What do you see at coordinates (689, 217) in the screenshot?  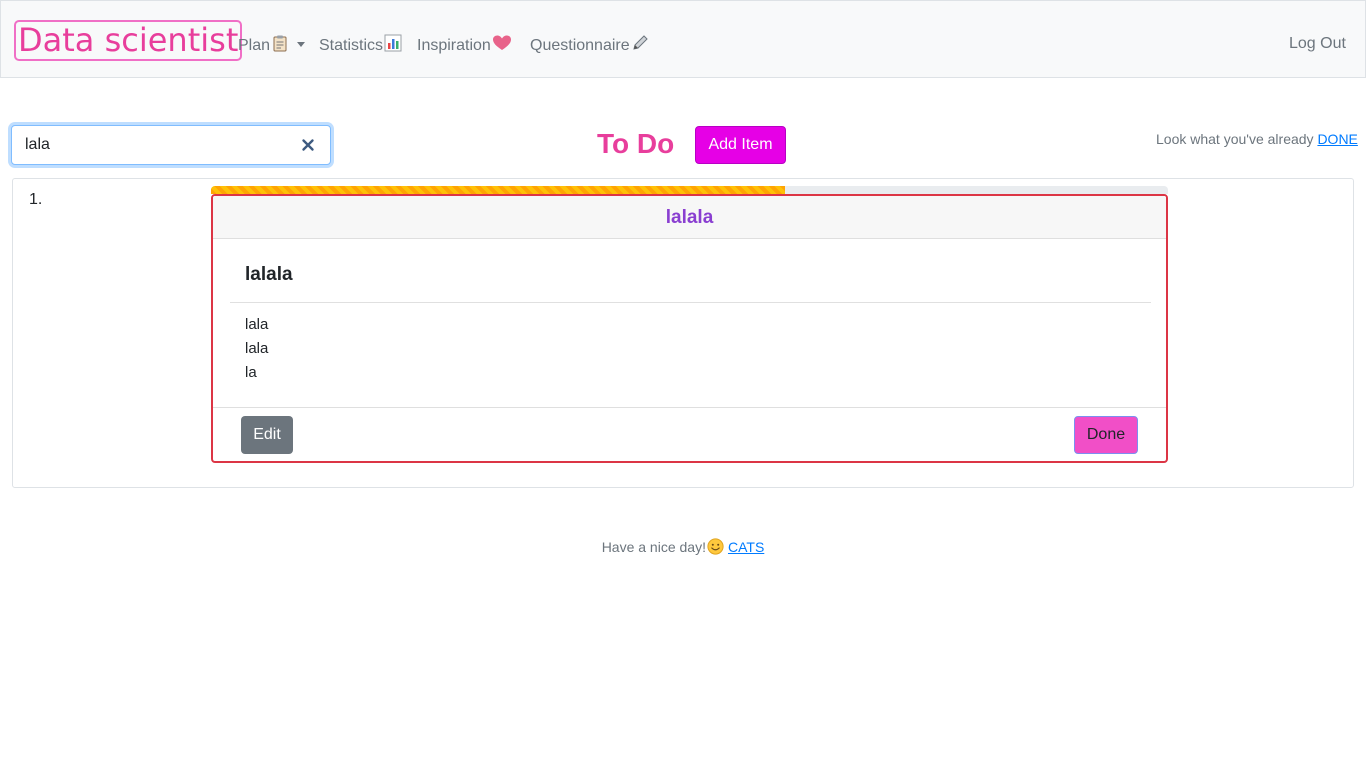 I see `card-header: lalala` at bounding box center [689, 217].